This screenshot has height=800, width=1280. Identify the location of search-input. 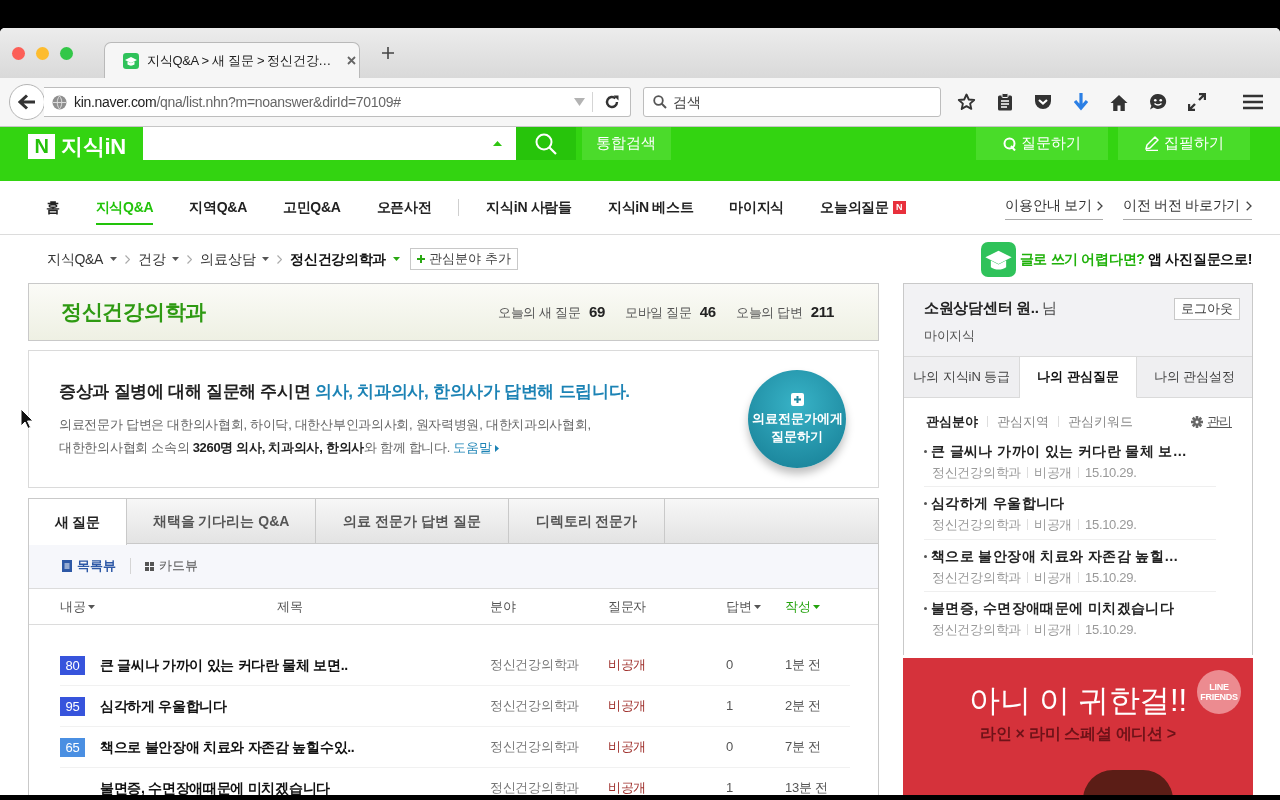
(329, 143).